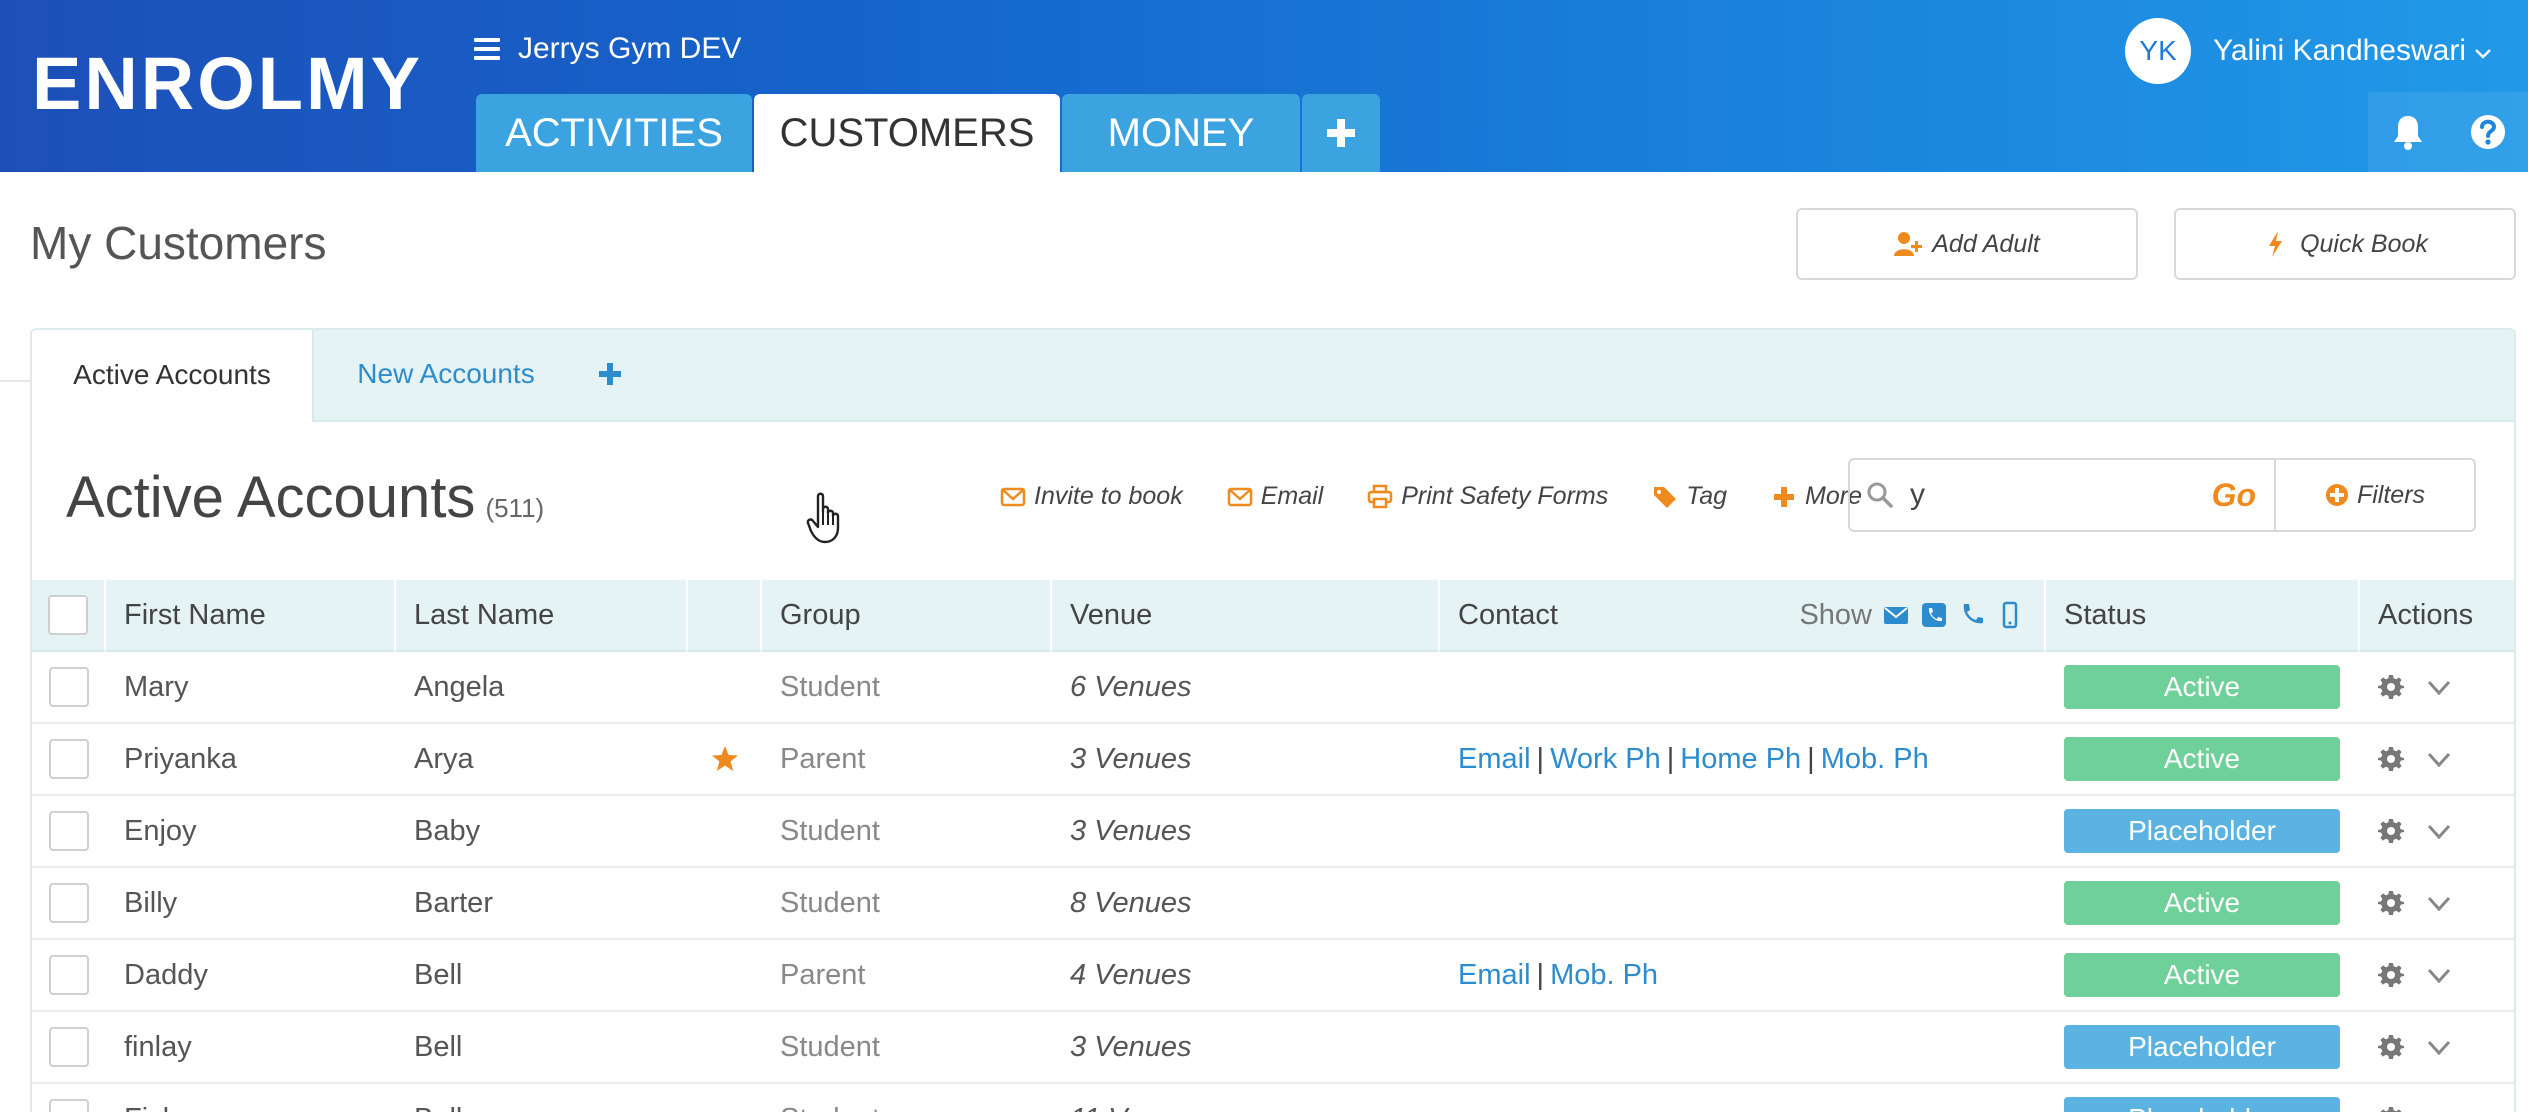 The image size is (2528, 1112). What do you see at coordinates (1246, 1097) in the screenshot?
I see `venue-cell: 11 Venues` at bounding box center [1246, 1097].